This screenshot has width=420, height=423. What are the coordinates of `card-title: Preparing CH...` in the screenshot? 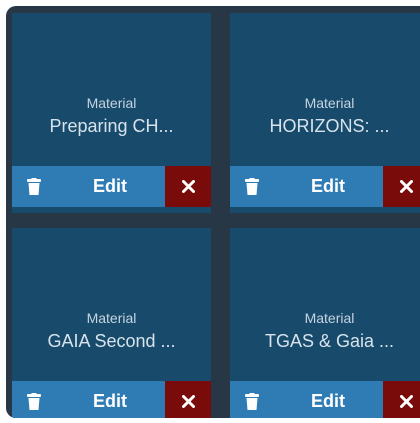 It's located at (111, 126).